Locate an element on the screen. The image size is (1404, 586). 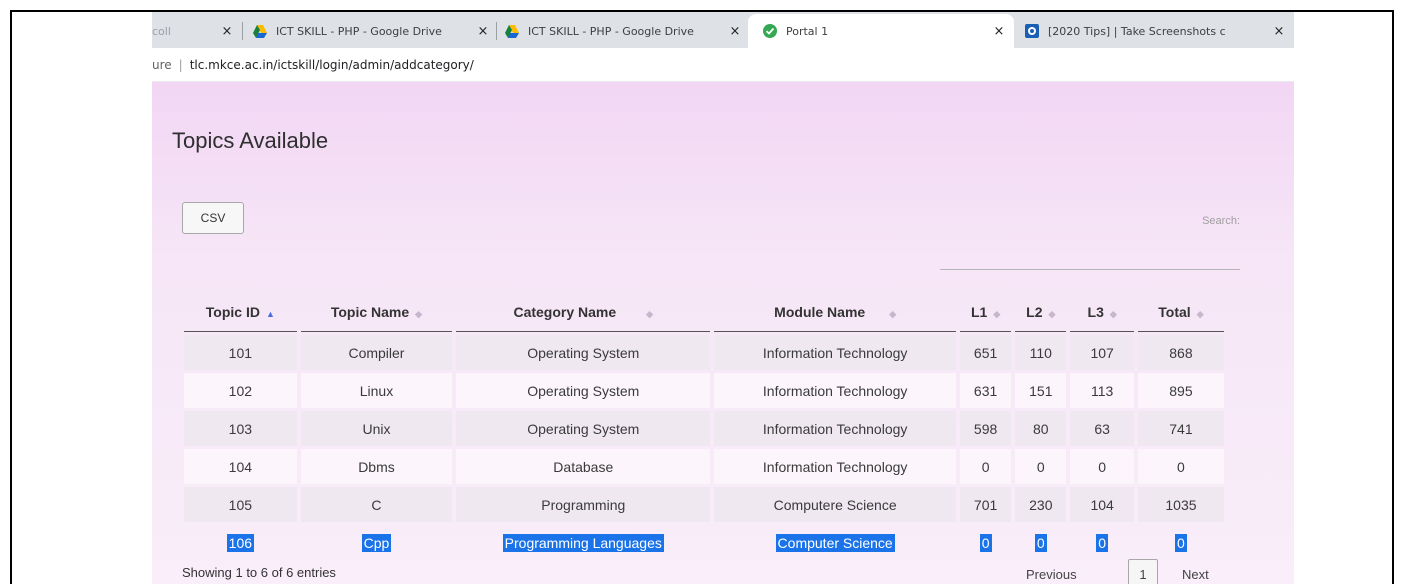
column-header-l1: L1 ◆ is located at coordinates (986, 312).